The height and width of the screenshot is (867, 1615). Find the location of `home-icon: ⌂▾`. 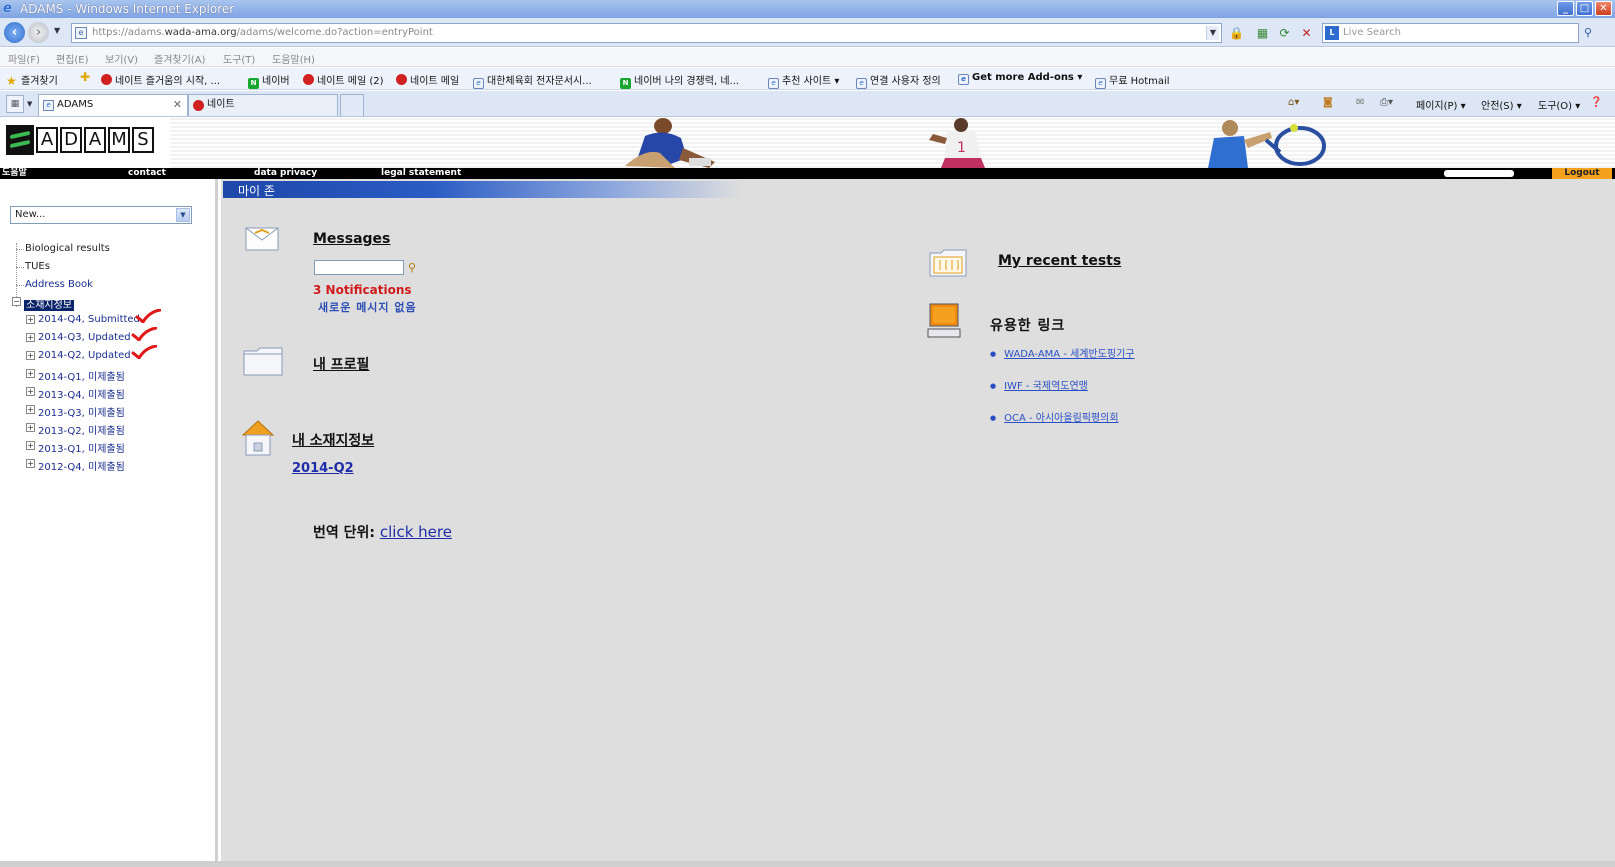

home-icon: ⌂▾ is located at coordinates (1293, 102).